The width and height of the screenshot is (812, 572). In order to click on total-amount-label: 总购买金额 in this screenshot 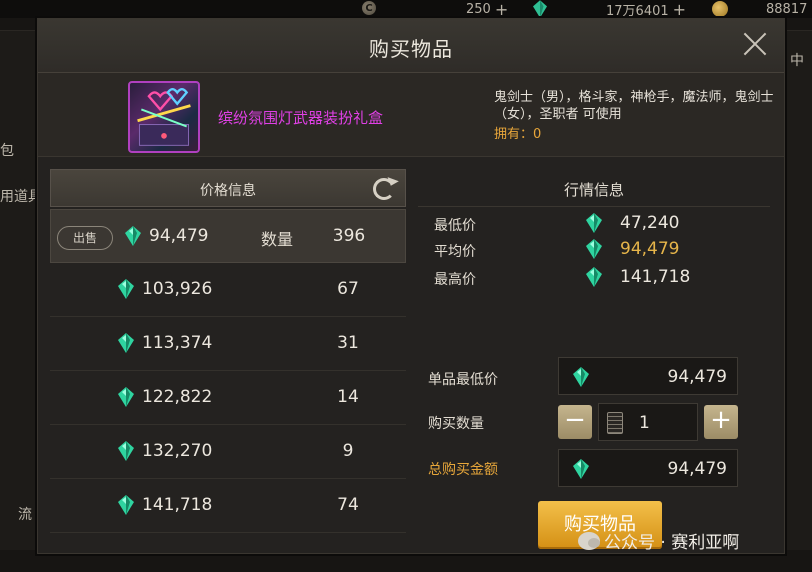, I will do `click(463, 470)`.